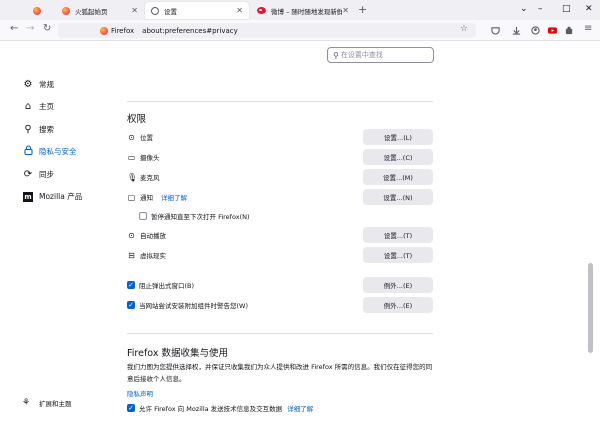  What do you see at coordinates (166, 285) in the screenshot?
I see `block-popups-label: 阻止弹出式窗口(B)` at bounding box center [166, 285].